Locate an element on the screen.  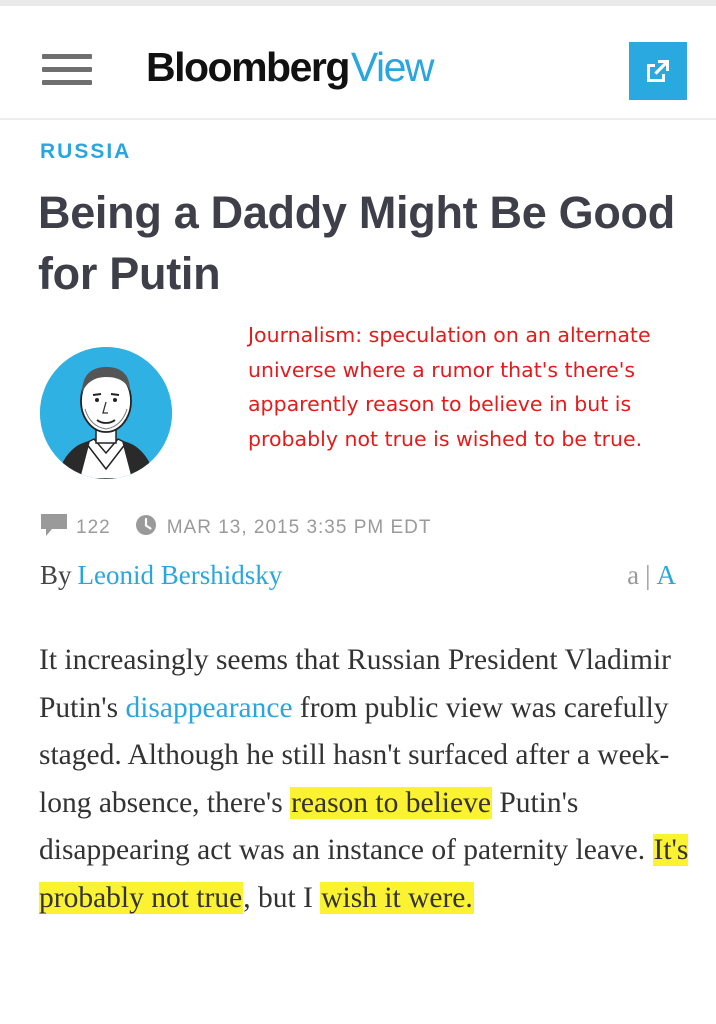
text-size-large-button: A is located at coordinates (667, 575).